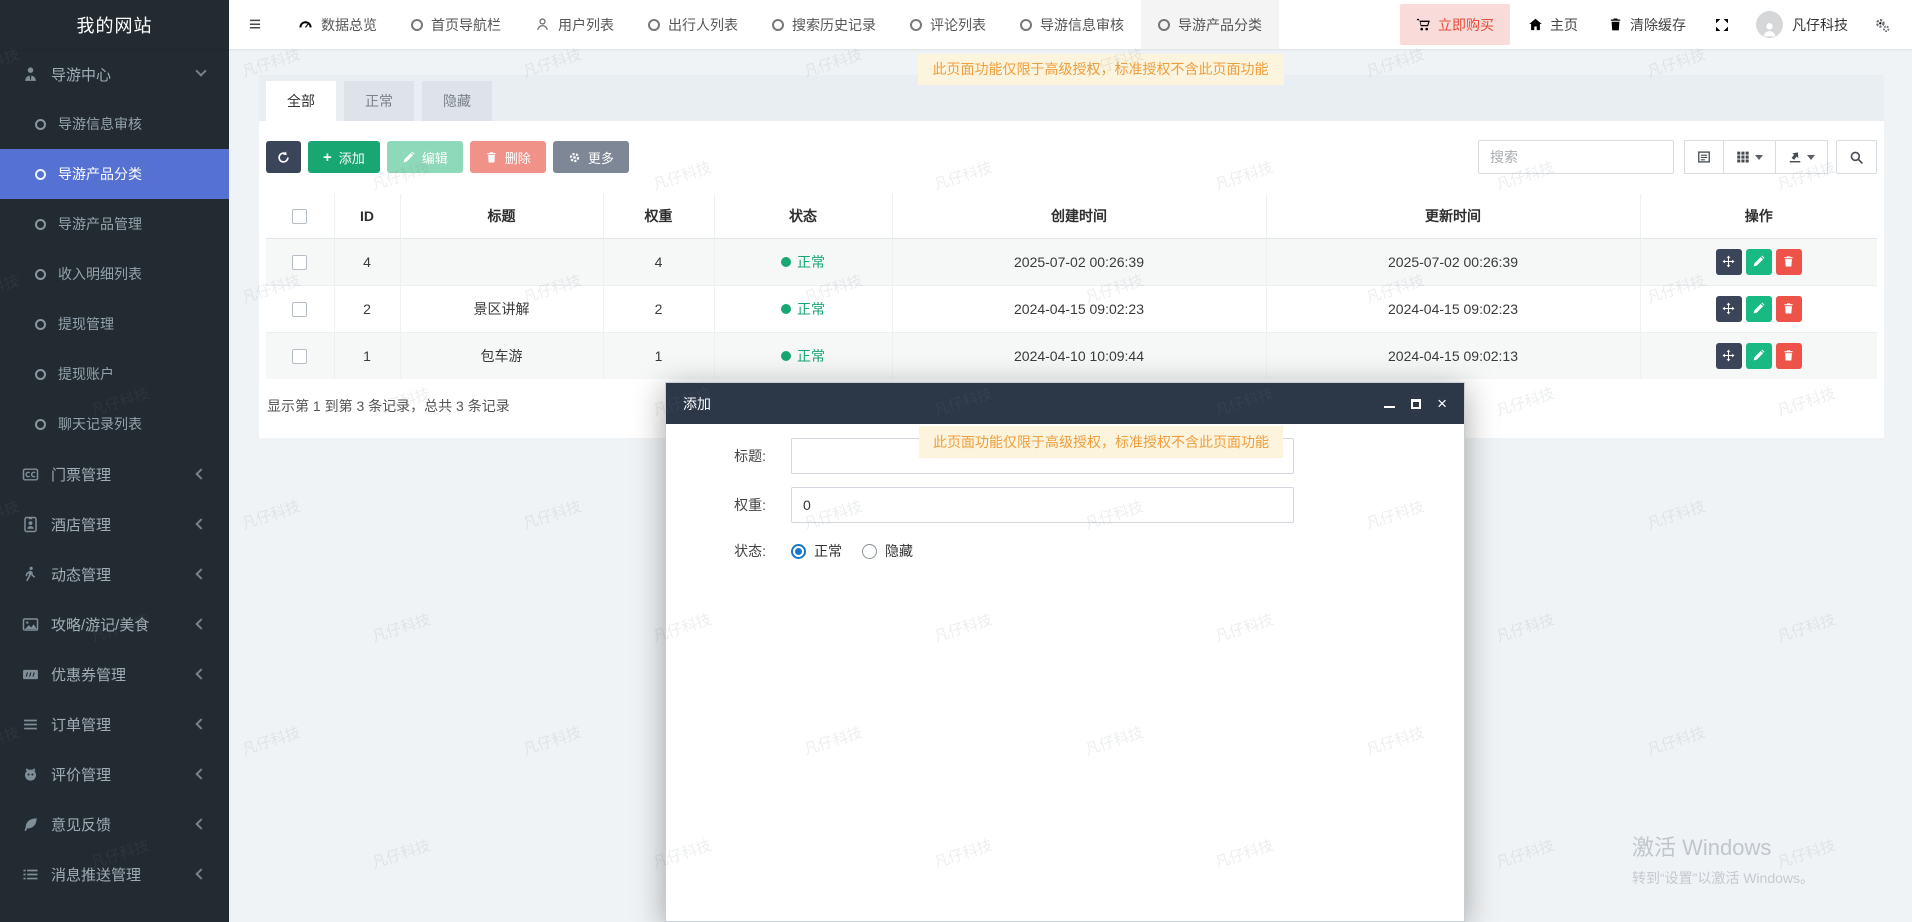 The image size is (1912, 922). Describe the element at coordinates (507, 157) in the screenshot. I see `delete-button: 删除` at that location.